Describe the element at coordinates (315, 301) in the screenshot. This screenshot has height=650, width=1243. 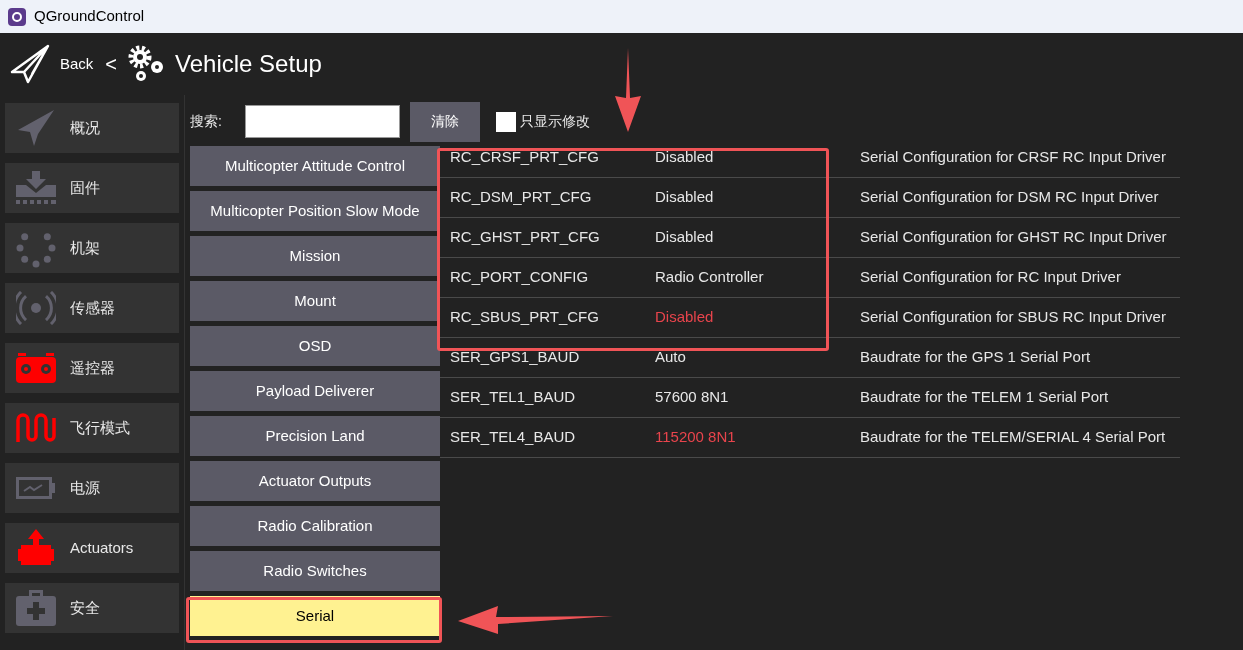
I see `parameter-group-button: Mount` at that location.